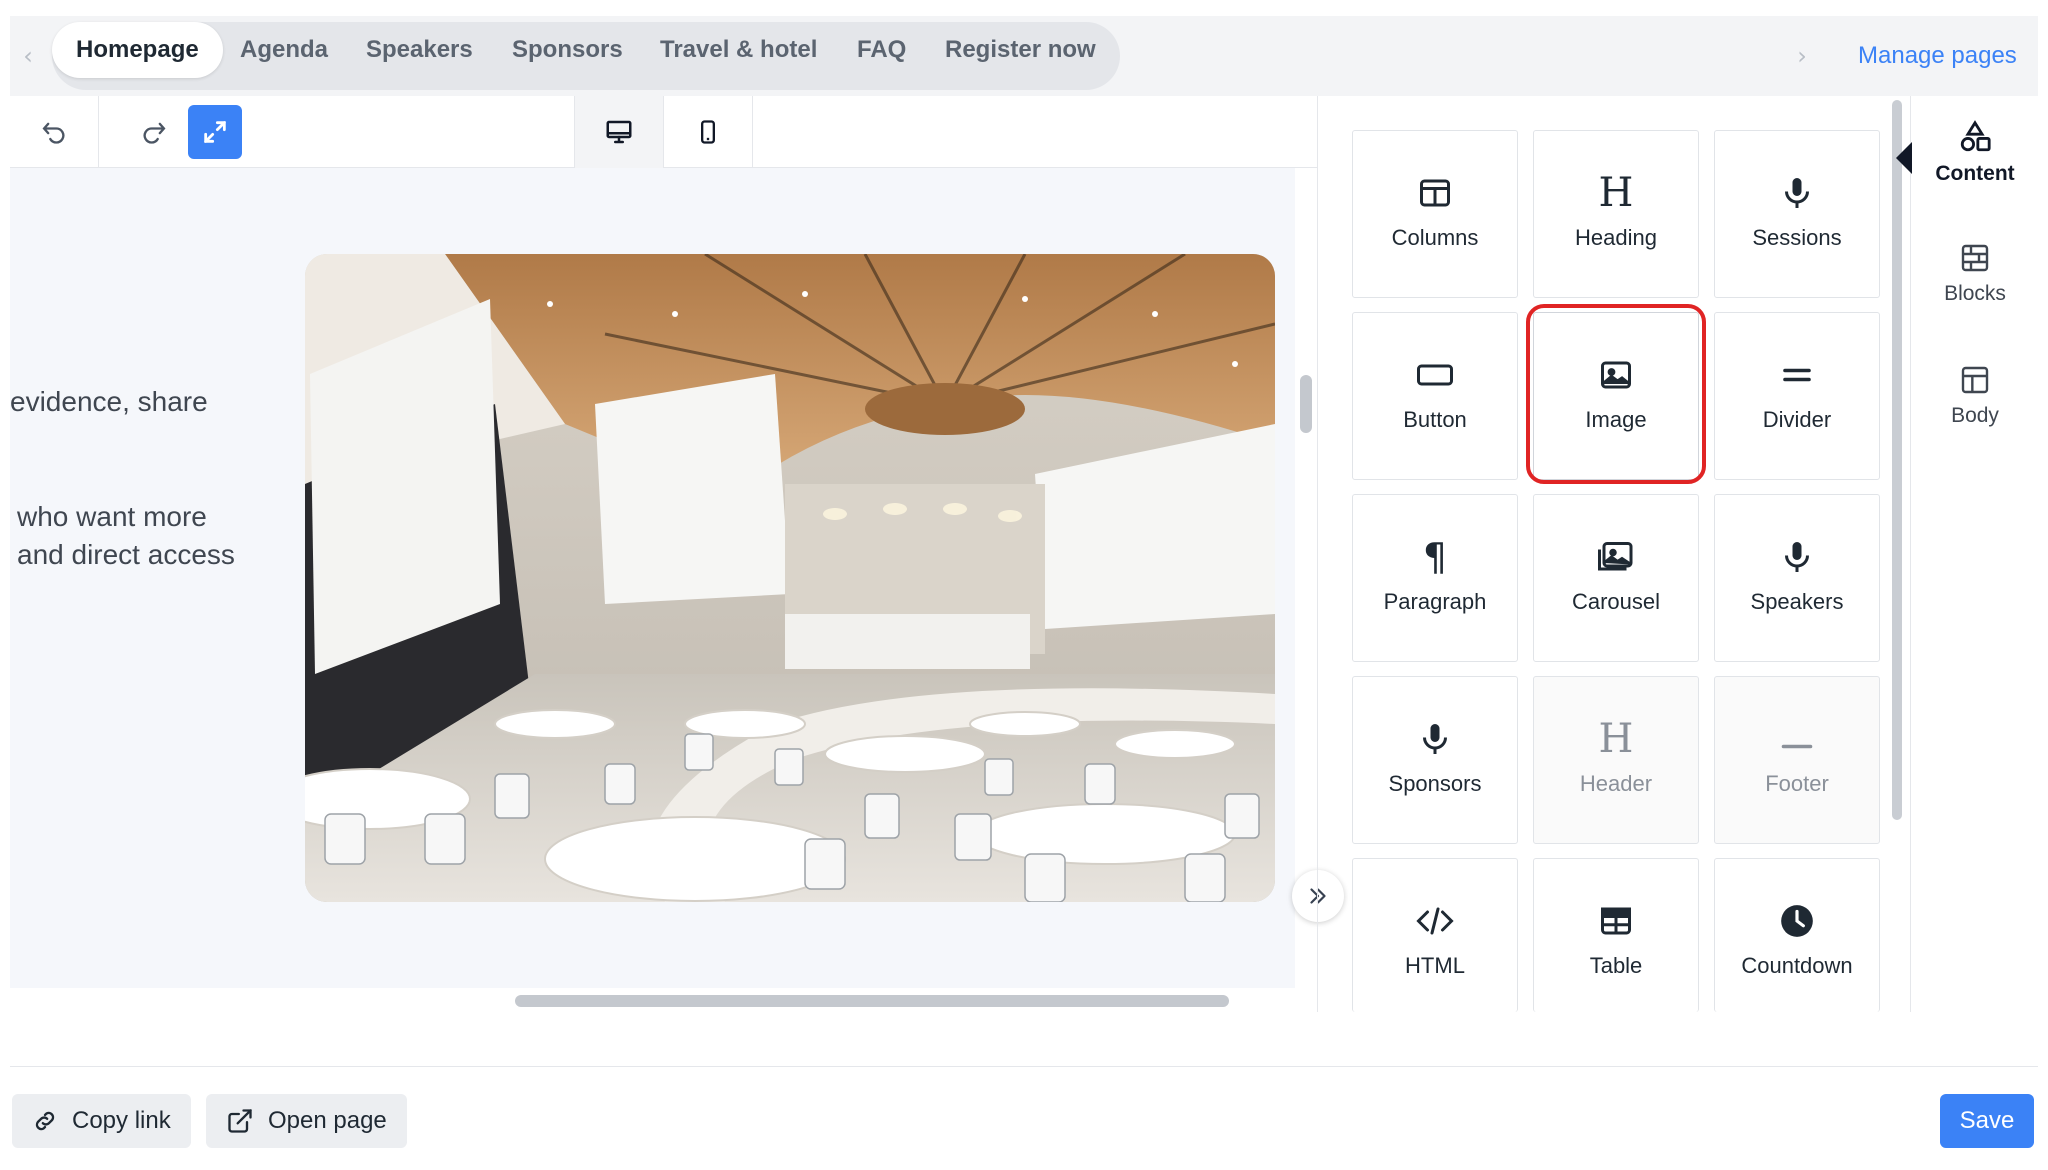 This screenshot has width=2048, height=1170. Describe the element at coordinates (1975, 258) in the screenshot. I see `blocks-icon` at that location.